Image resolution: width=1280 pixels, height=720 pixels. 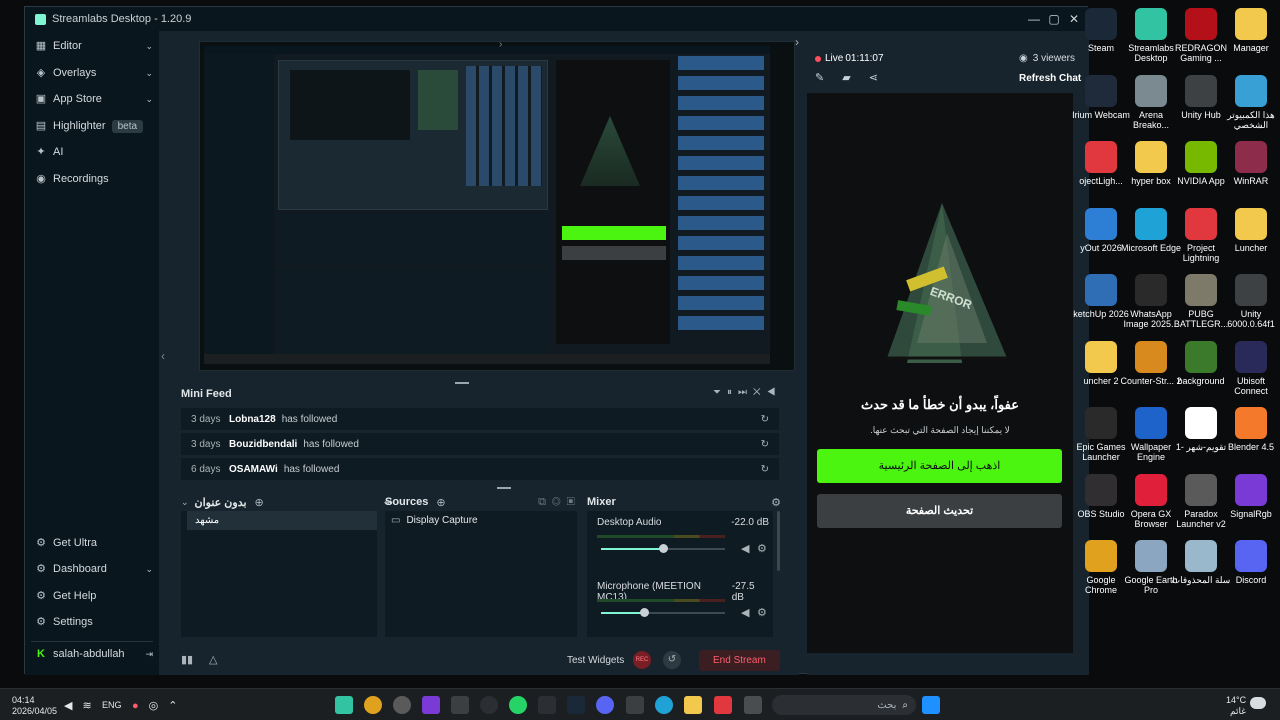 What do you see at coordinates (1258, 703) in the screenshot?
I see `cloud-icon` at bounding box center [1258, 703].